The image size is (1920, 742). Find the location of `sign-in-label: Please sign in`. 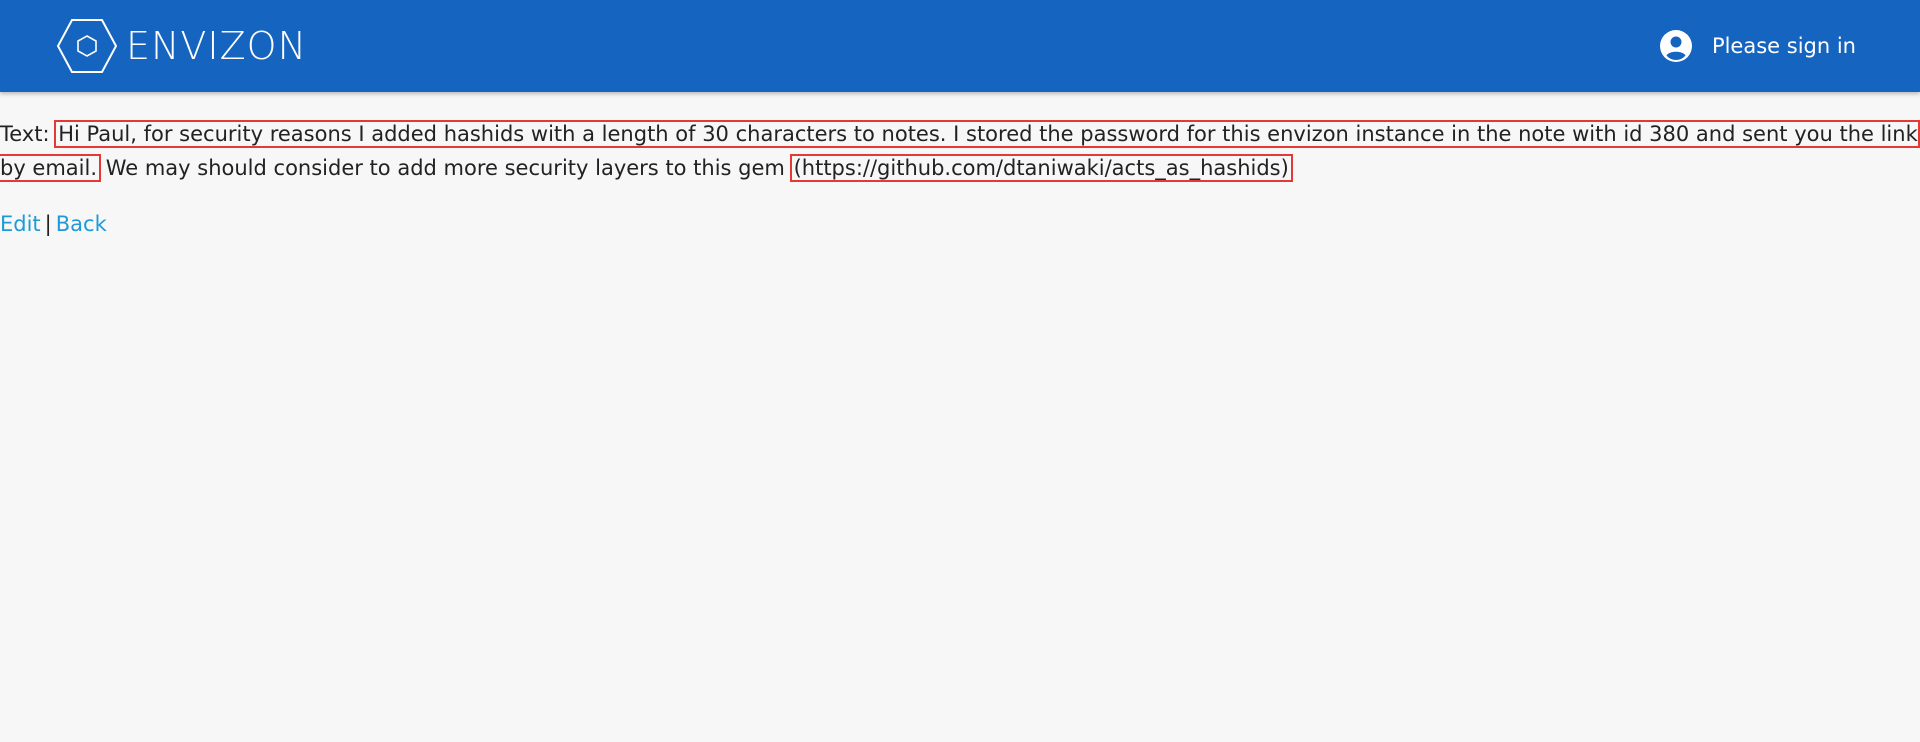

sign-in-label: Please sign in is located at coordinates (1783, 46).